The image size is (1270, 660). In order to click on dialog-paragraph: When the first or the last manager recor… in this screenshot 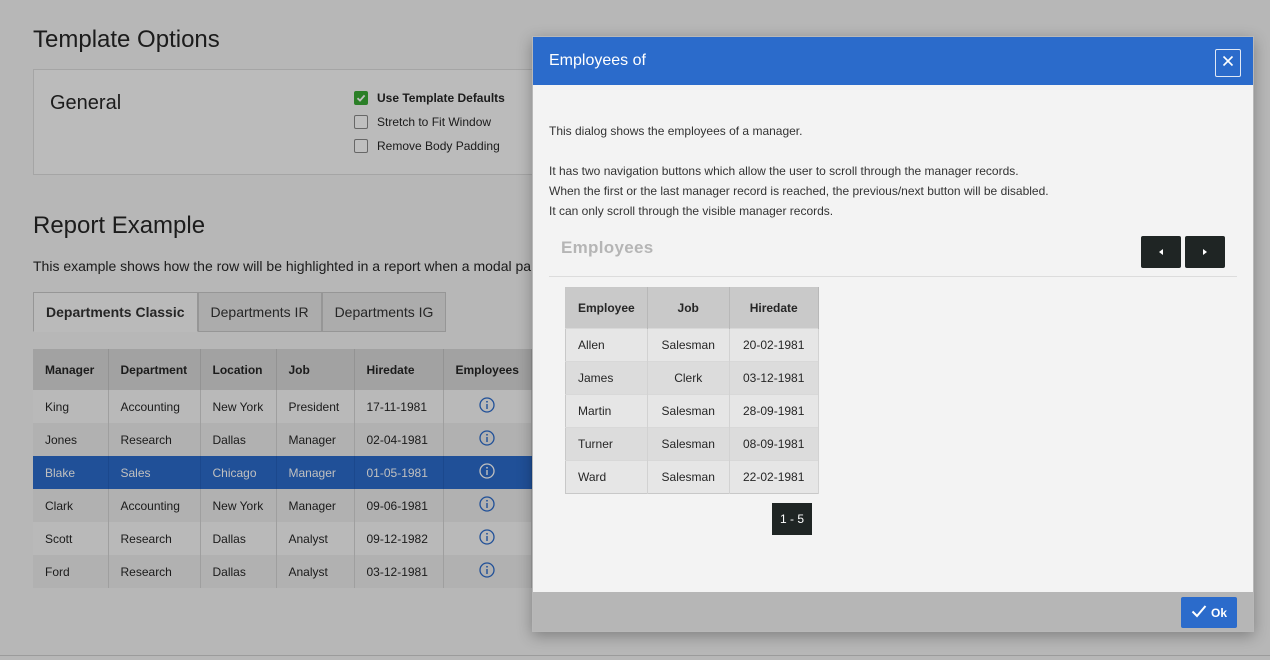, I will do `click(799, 191)`.